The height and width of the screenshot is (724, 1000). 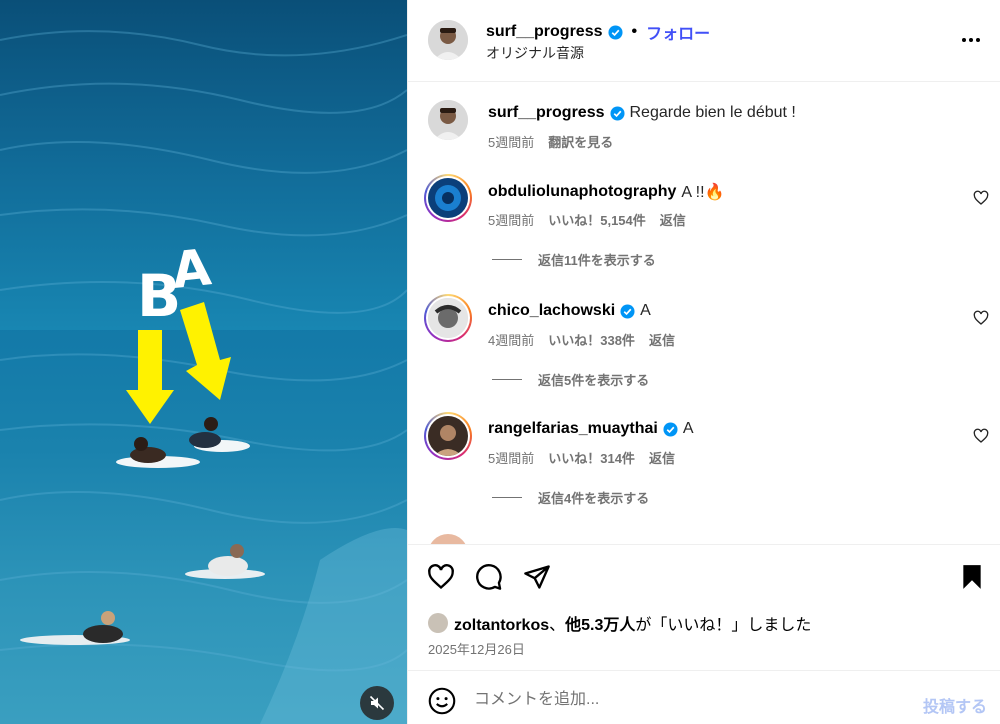 What do you see at coordinates (535, 53) in the screenshot?
I see `audio-label: オリジナル音源` at bounding box center [535, 53].